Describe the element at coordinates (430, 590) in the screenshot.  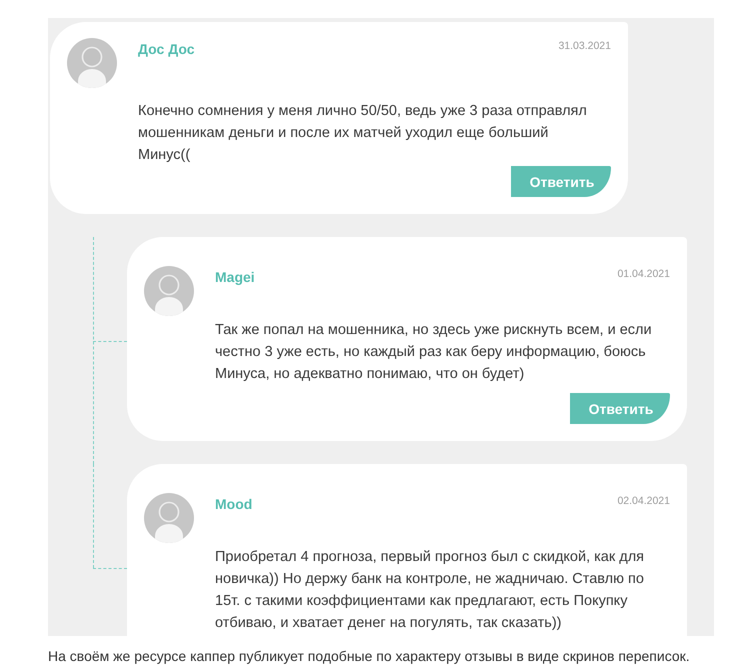
I see `comment-text: Приобретал 4 прогноза, первый прогноз был с скидкой, как для новичка)) Но держу банк на контроле, не жадничаю. Ставлю по 15т. с такими коэффициентами как предлагают, есть Покупку отбиваю, и хватает денег на погулять, так сказать))` at that location.